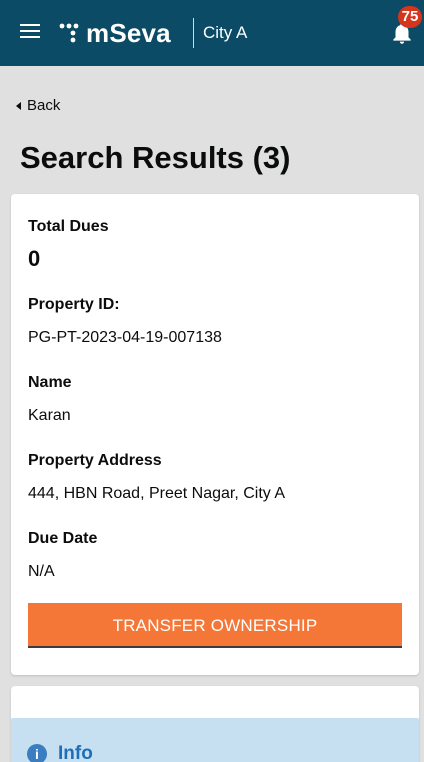 The width and height of the screenshot is (424, 762). I want to click on property-id-label: Property ID:, so click(74, 304).